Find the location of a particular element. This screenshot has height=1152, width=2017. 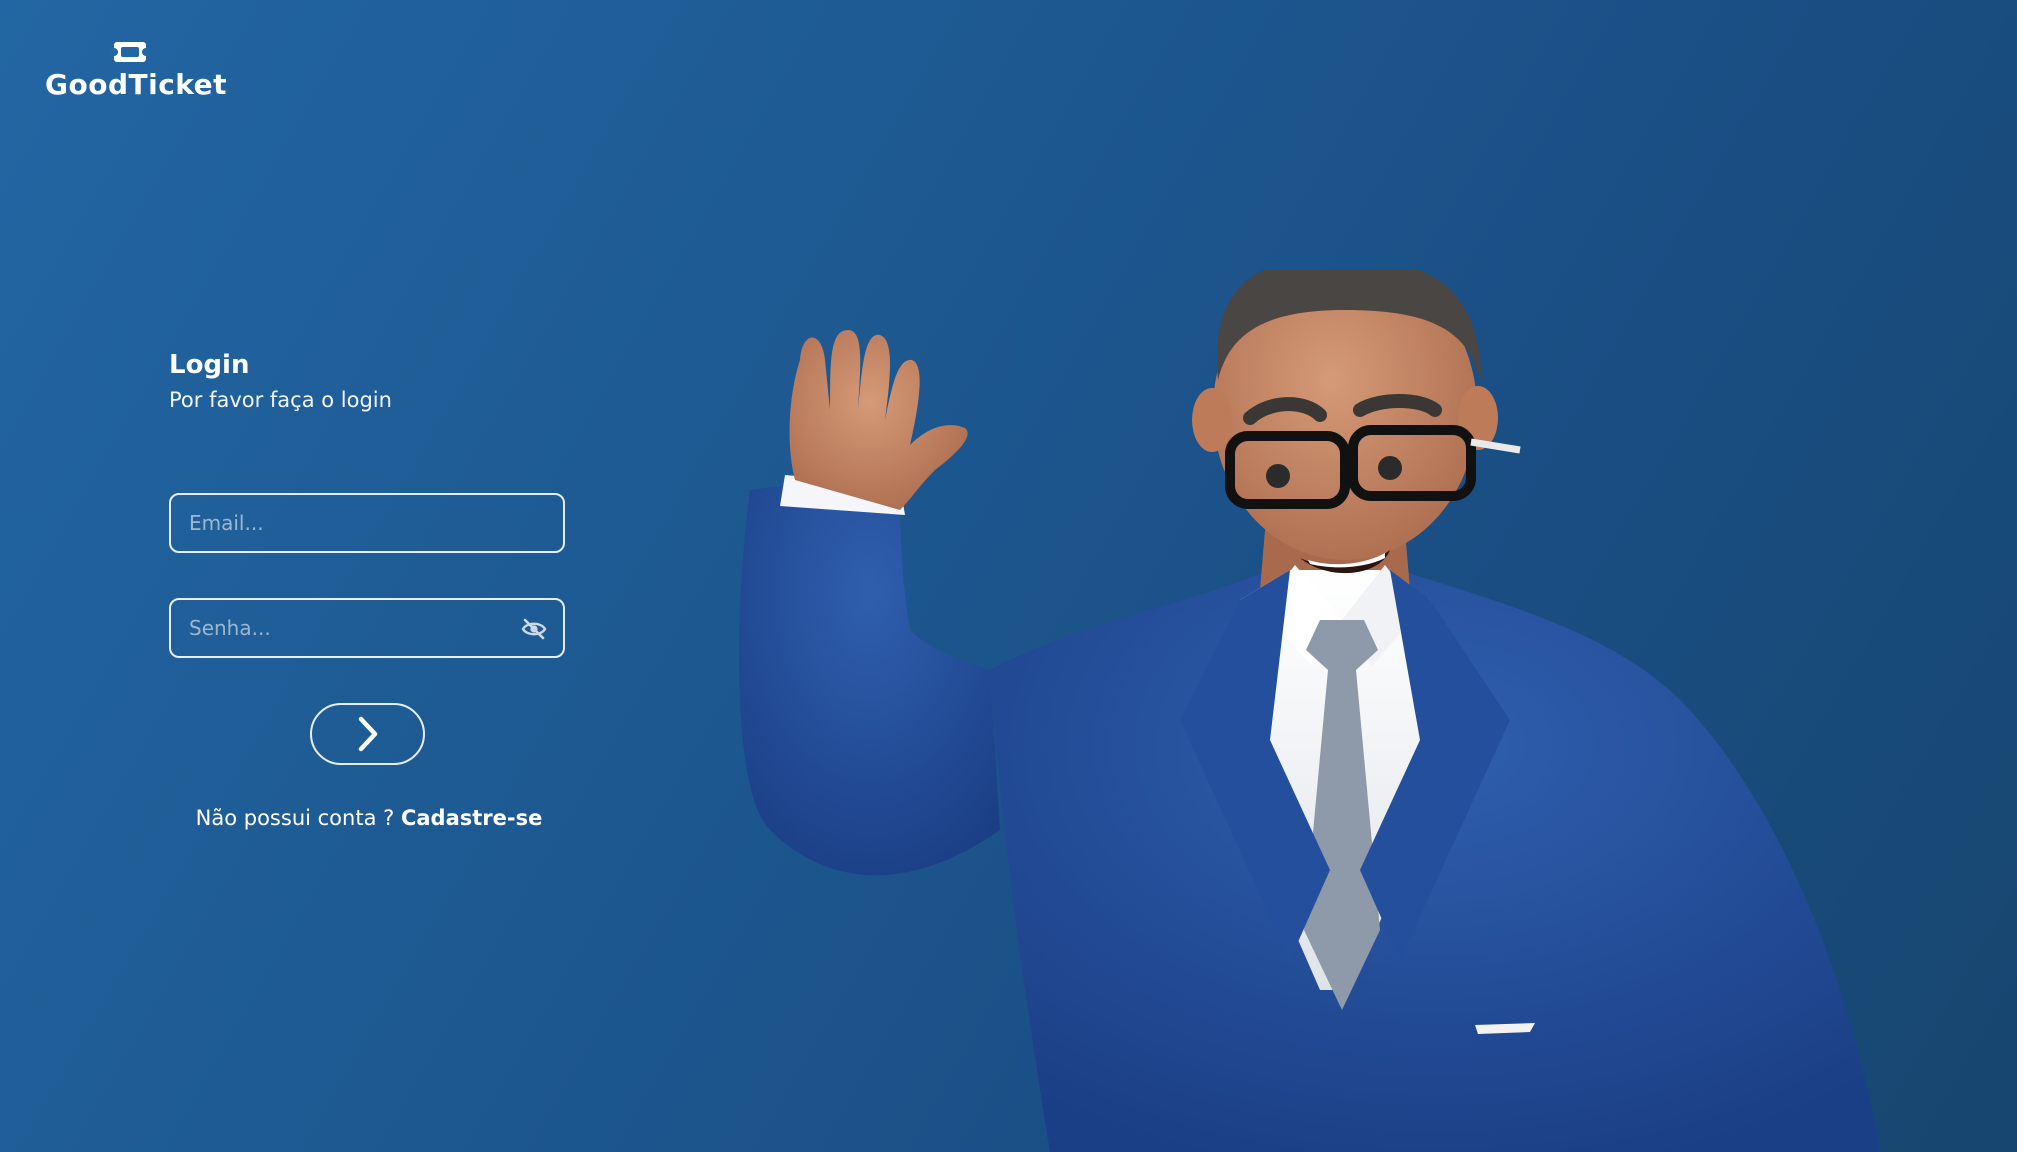

password-field-container is located at coordinates (367, 628).